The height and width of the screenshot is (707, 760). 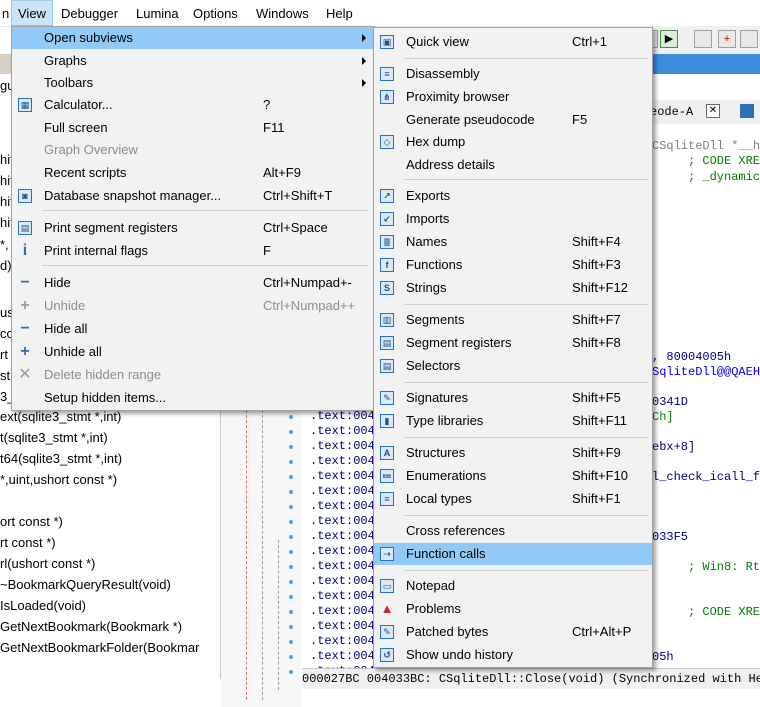 What do you see at coordinates (6, 265) in the screenshot?
I see `function-list-item: d)` at bounding box center [6, 265].